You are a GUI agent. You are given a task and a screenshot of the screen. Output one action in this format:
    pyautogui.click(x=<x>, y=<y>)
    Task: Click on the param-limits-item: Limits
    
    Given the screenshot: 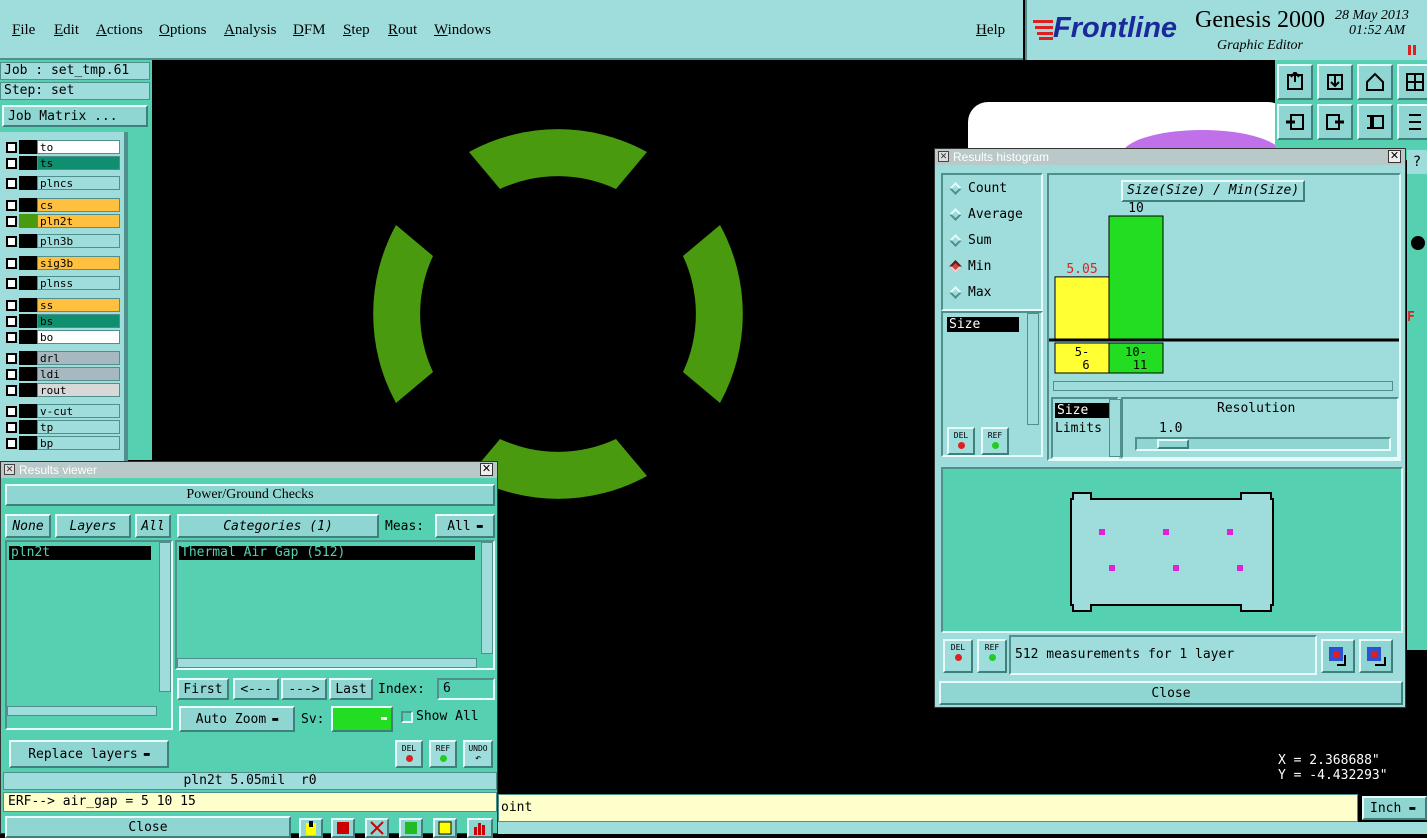 What is the action you would take?
    pyautogui.click(x=1078, y=428)
    